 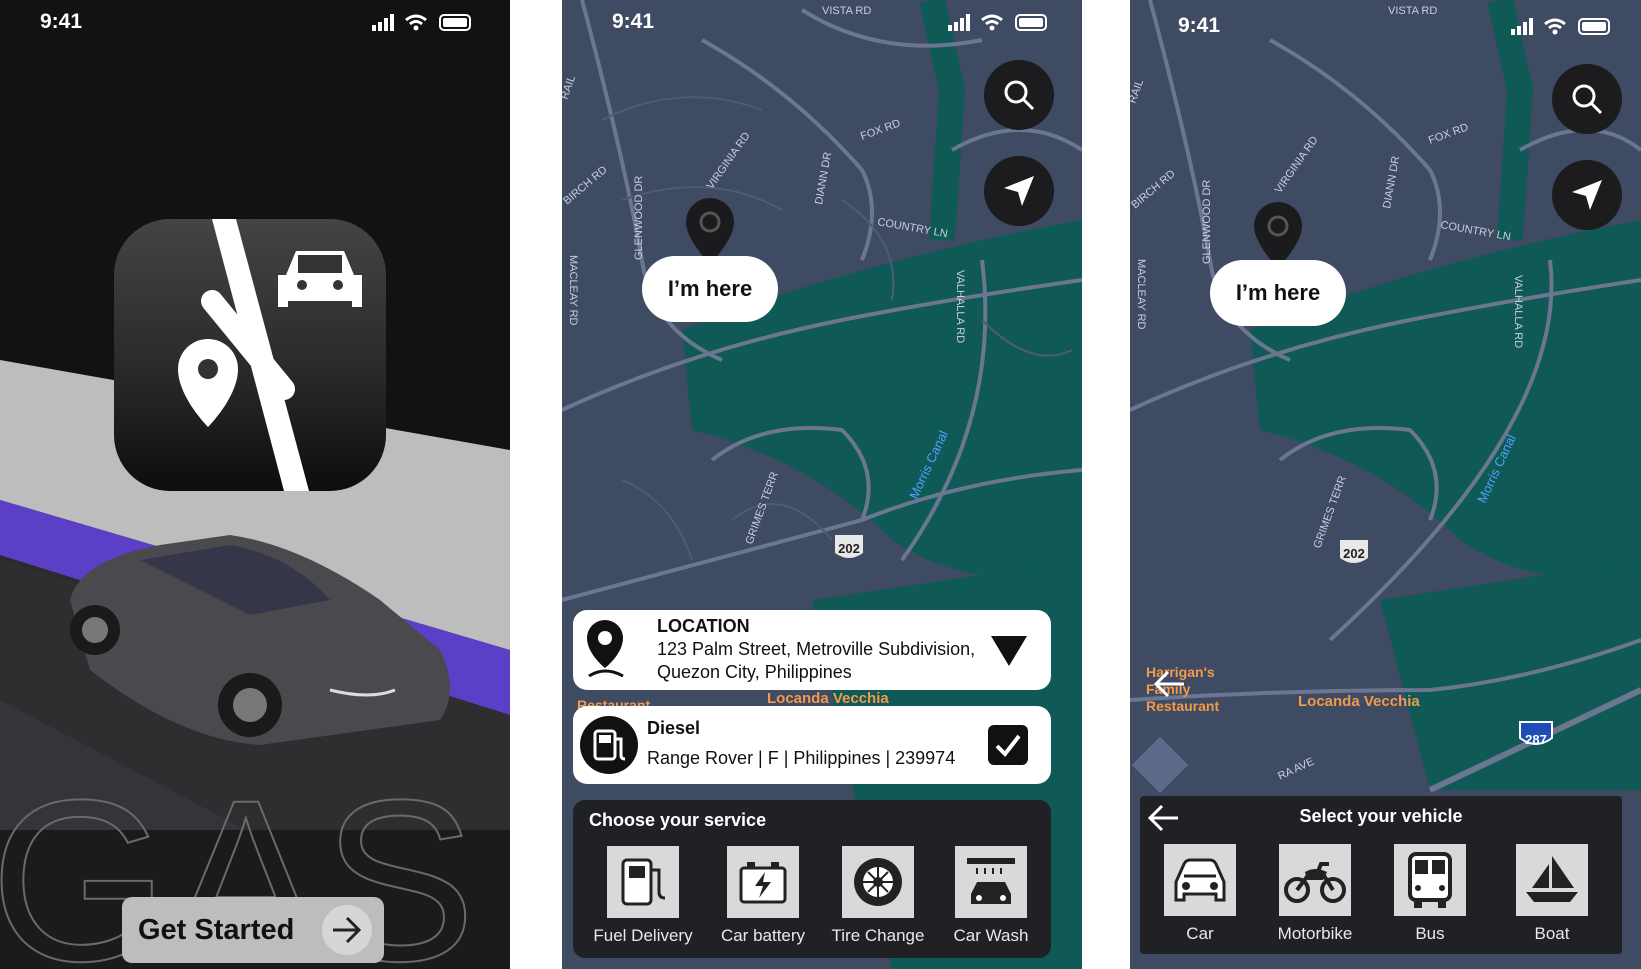 I want to click on car-icon, so click(x=1200, y=880).